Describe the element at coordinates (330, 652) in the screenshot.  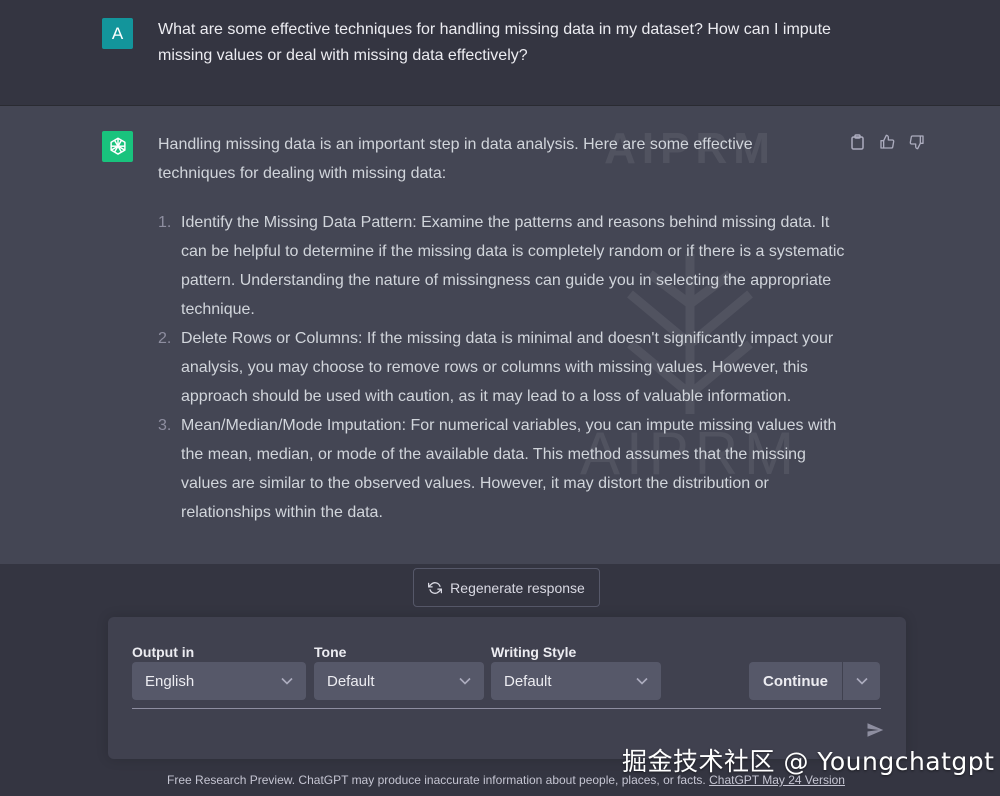
I see `tone-label: Tone` at that location.